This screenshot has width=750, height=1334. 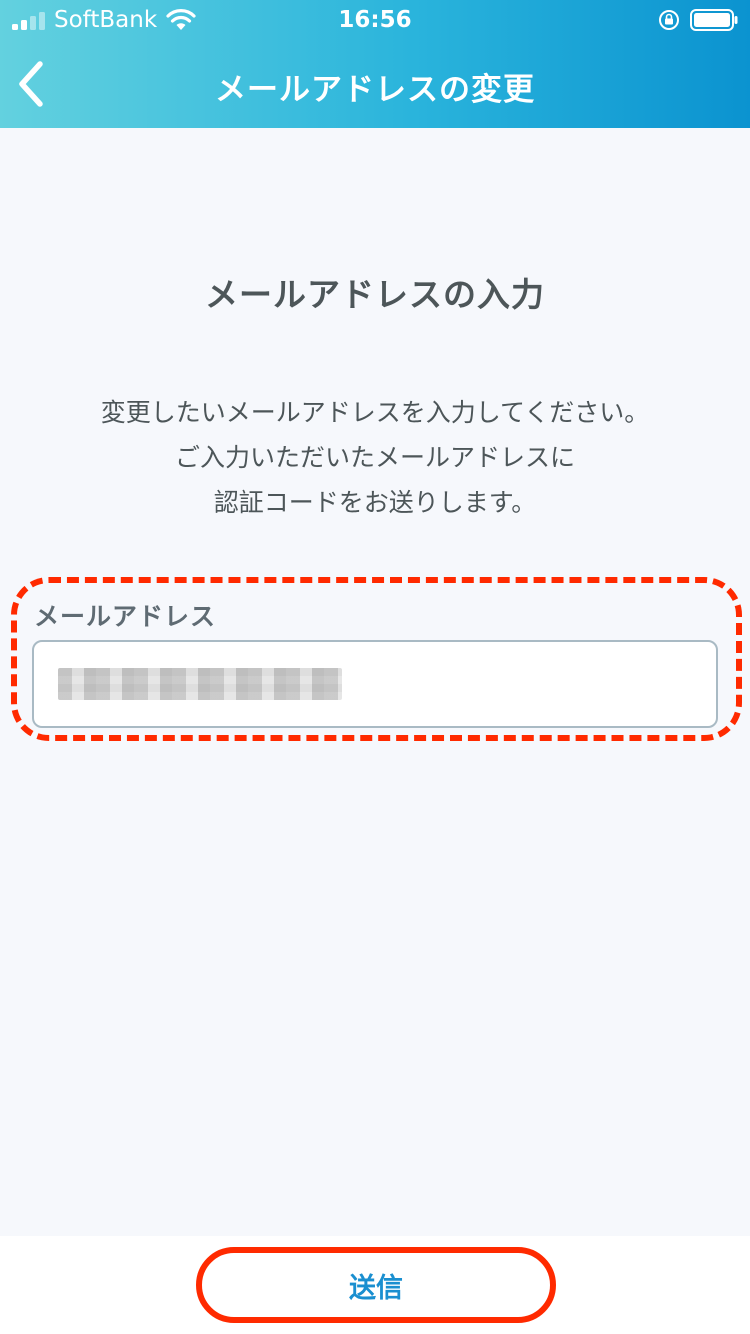 I want to click on battery-icon, so click(x=714, y=20).